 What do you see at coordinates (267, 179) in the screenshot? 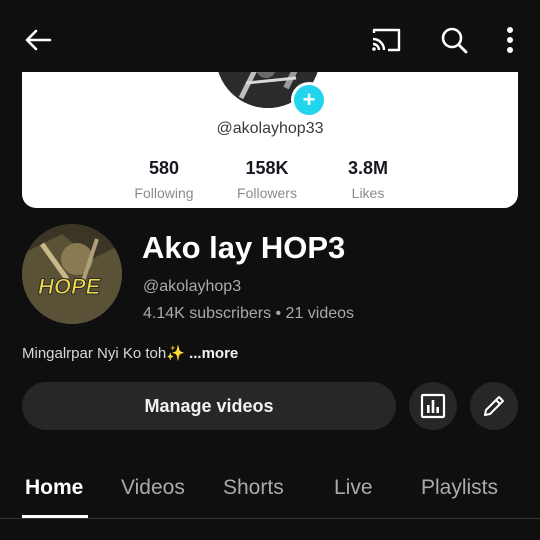
I see `stat-followers: 158K Followers` at bounding box center [267, 179].